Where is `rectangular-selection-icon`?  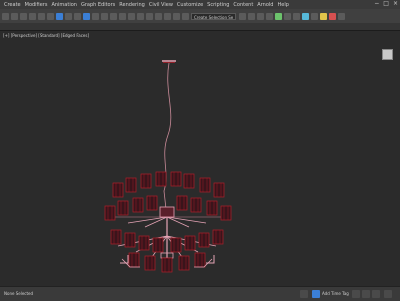 rectangular-selection-icon is located at coordinates (68, 16).